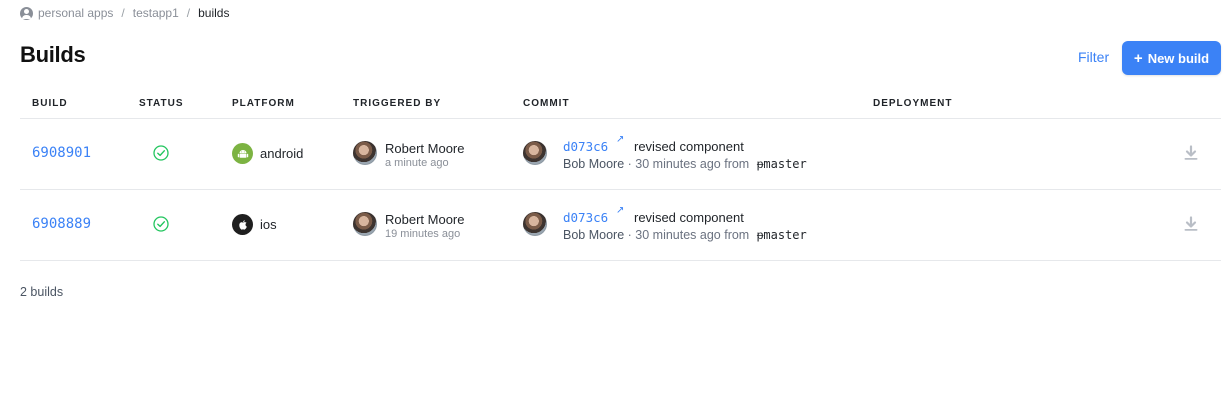 This screenshot has height=408, width=1232. What do you see at coordinates (423, 234) in the screenshot?
I see `triggered-time: 19 minutes ago` at bounding box center [423, 234].